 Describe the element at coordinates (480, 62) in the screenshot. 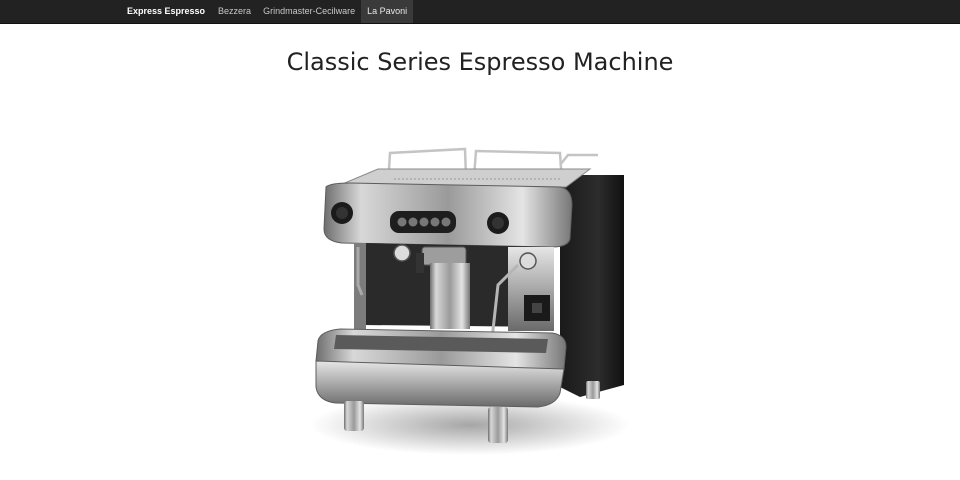

I see `page-title: Classic Series Espresso Machine` at that location.